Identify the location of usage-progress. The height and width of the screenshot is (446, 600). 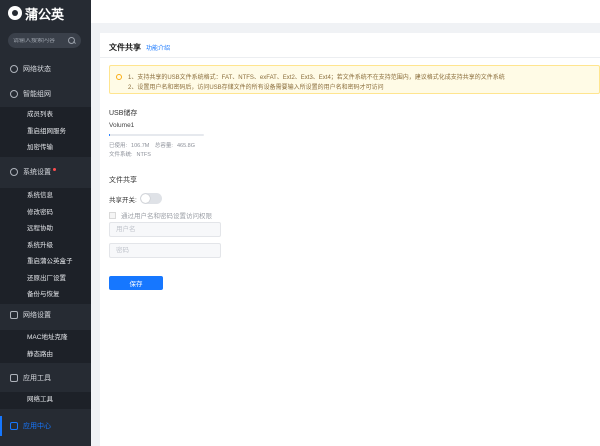
(156, 135).